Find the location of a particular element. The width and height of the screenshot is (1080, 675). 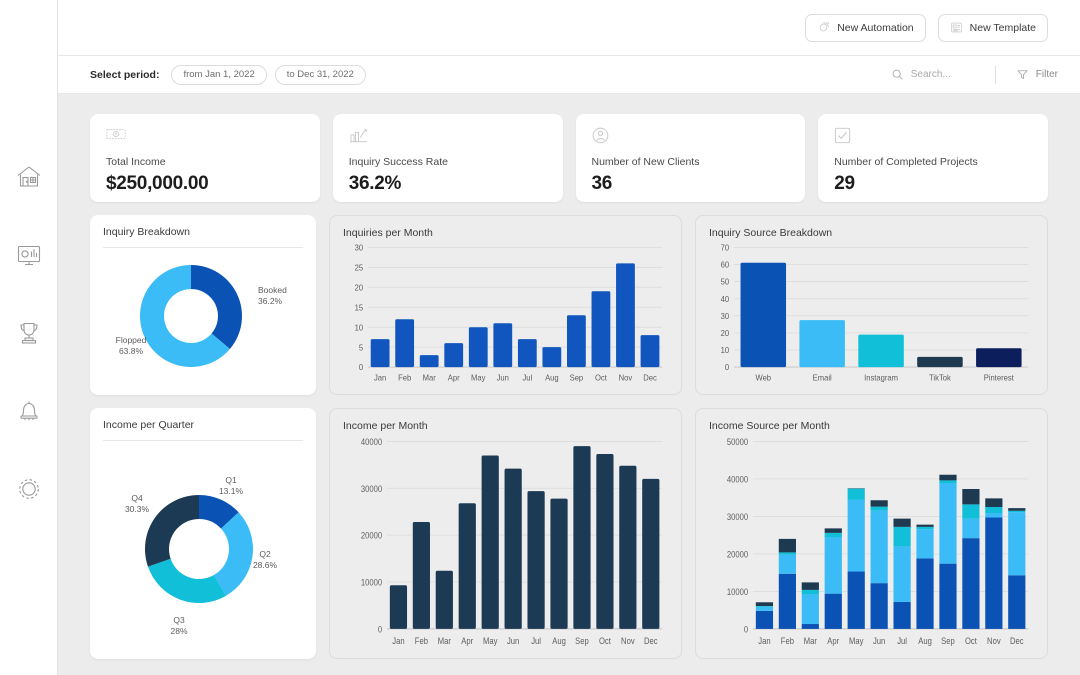

automation-icon is located at coordinates (824, 27).